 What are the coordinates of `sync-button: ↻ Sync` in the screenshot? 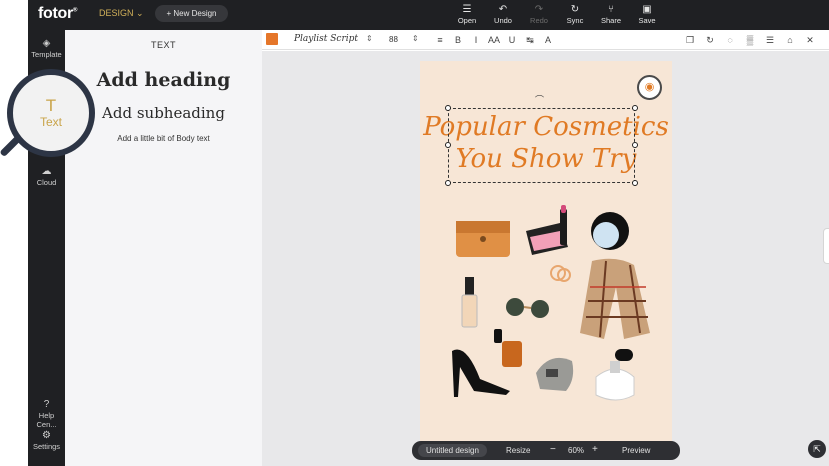 It's located at (575, 14).